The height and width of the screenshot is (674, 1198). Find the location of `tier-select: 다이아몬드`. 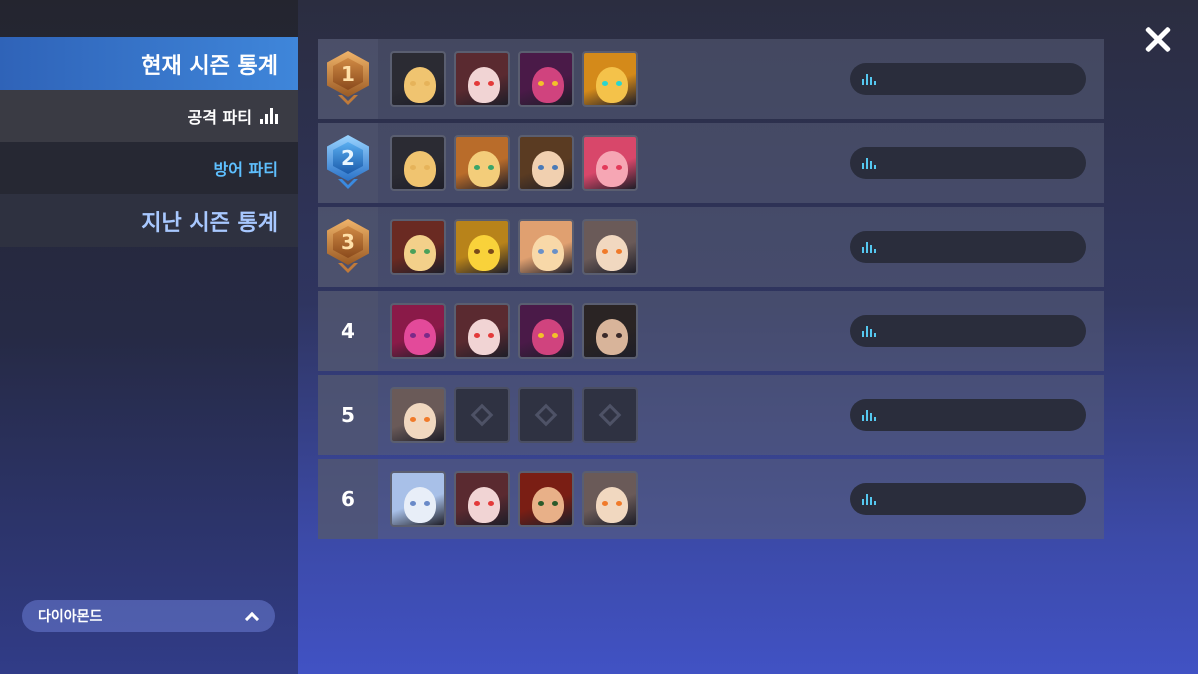

tier-select: 다이아몬드 is located at coordinates (148, 616).